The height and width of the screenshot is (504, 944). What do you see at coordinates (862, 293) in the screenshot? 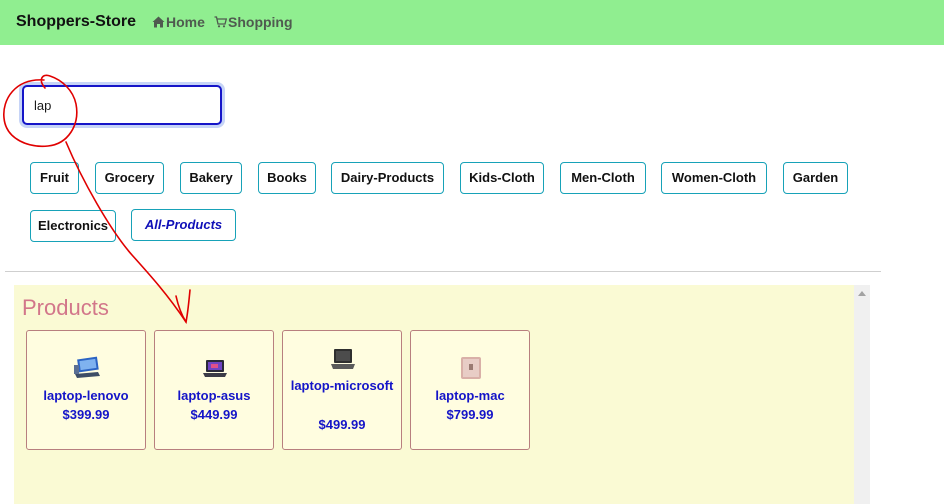
I see `scroll-up-icon` at bounding box center [862, 293].